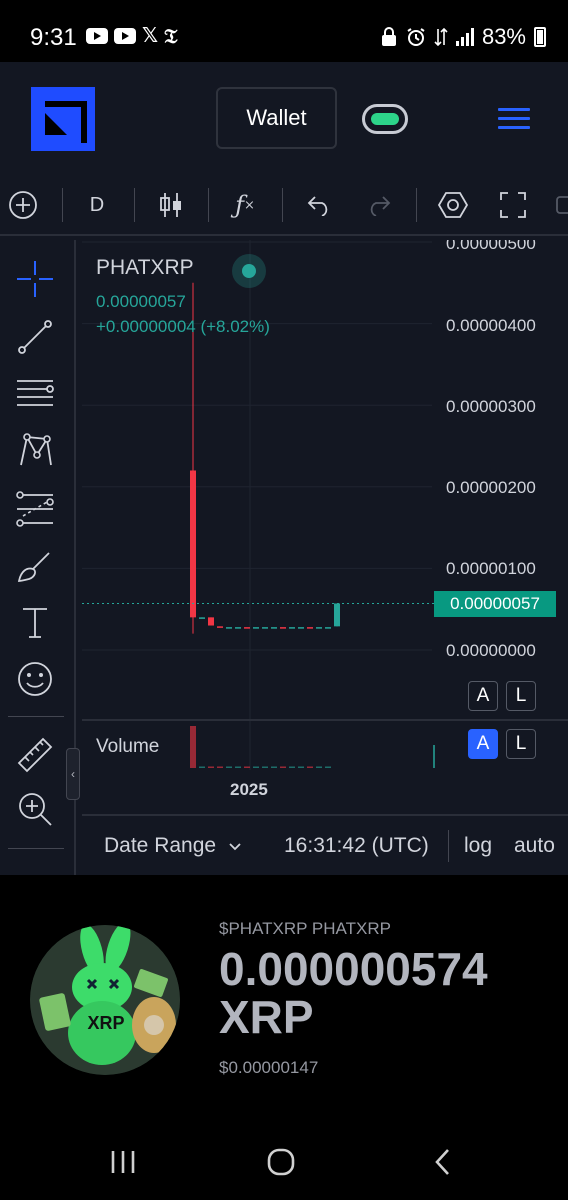 The image size is (568, 1200). I want to click on screenshot-icon, so click(560, 205).